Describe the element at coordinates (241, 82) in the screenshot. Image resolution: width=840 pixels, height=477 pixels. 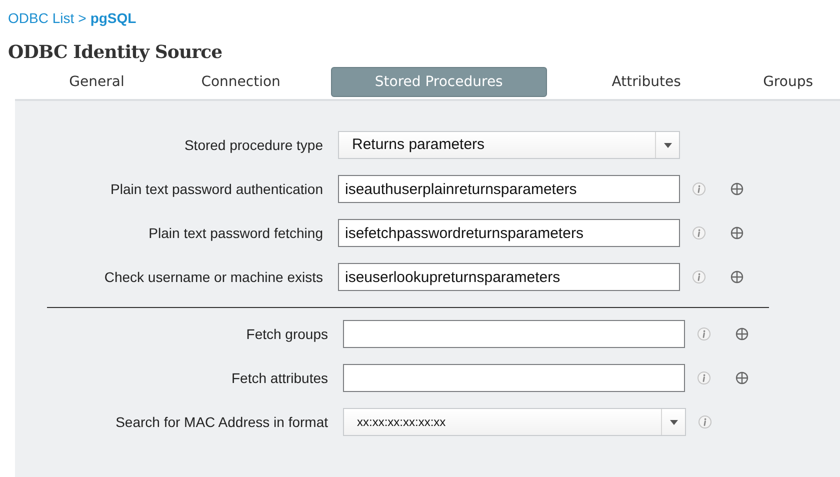
I see `tab: Connection` at that location.